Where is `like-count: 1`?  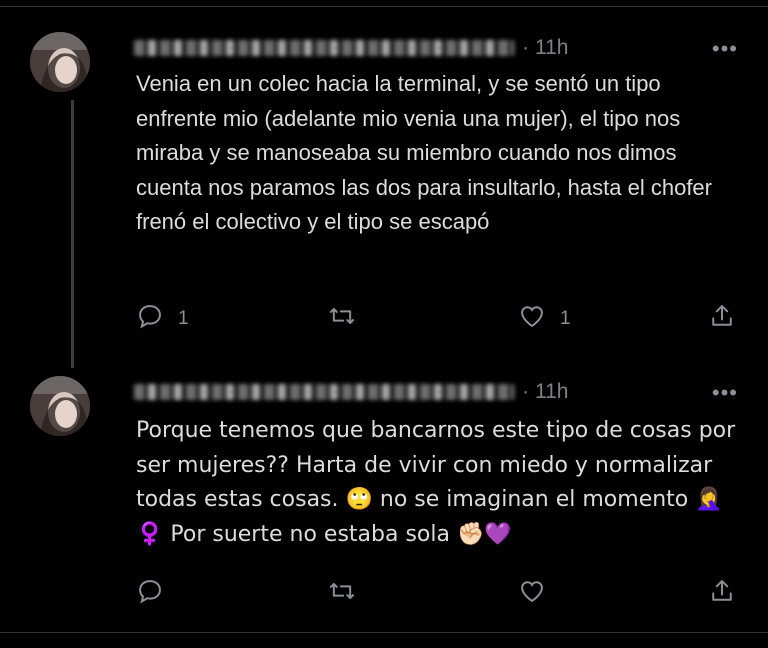 like-count: 1 is located at coordinates (565, 318).